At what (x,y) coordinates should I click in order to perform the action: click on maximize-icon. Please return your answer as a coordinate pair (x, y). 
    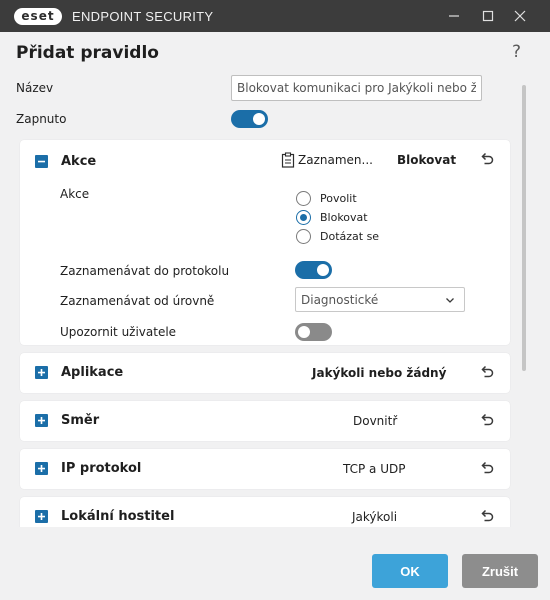
    Looking at the image, I should click on (488, 16).